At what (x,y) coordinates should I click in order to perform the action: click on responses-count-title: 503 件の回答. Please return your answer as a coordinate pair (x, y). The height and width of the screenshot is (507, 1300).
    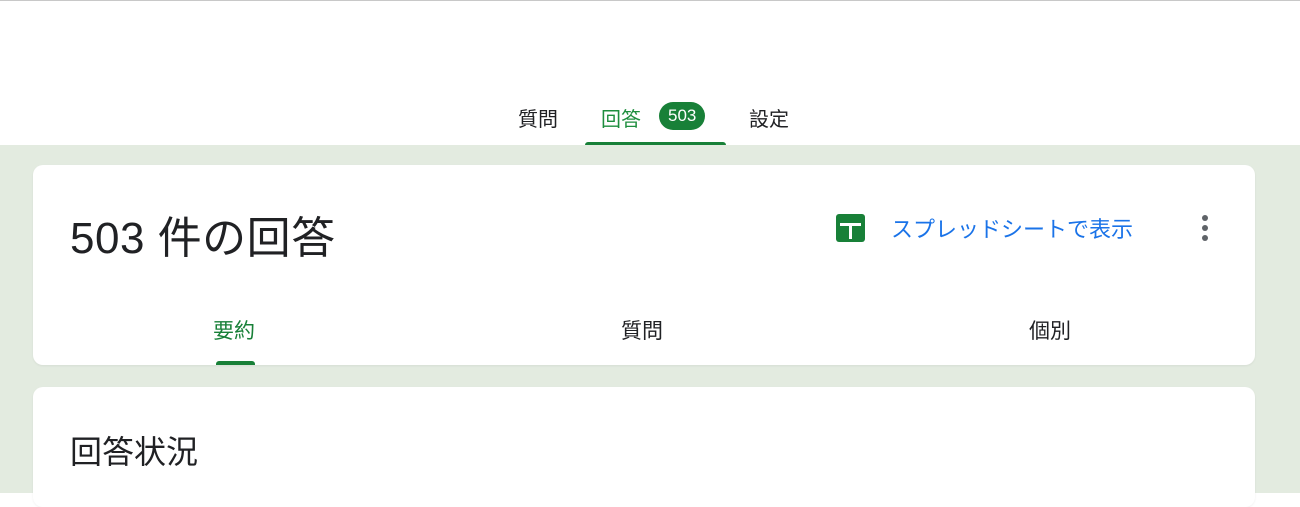
    Looking at the image, I should click on (203, 238).